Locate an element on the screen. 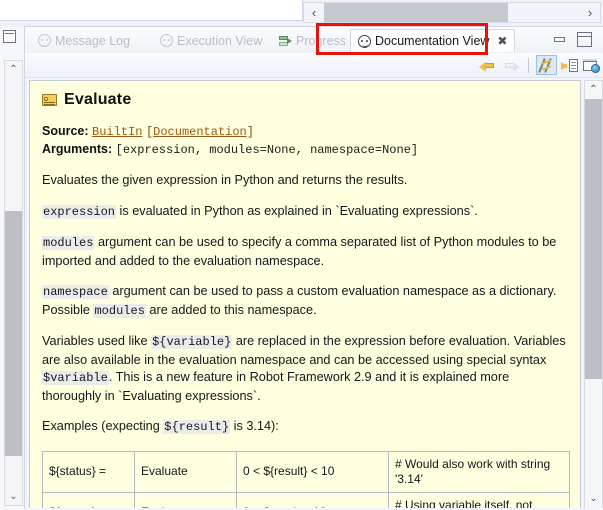 The width and height of the screenshot is (603, 510). view-toolbar is located at coordinates (314, 65).